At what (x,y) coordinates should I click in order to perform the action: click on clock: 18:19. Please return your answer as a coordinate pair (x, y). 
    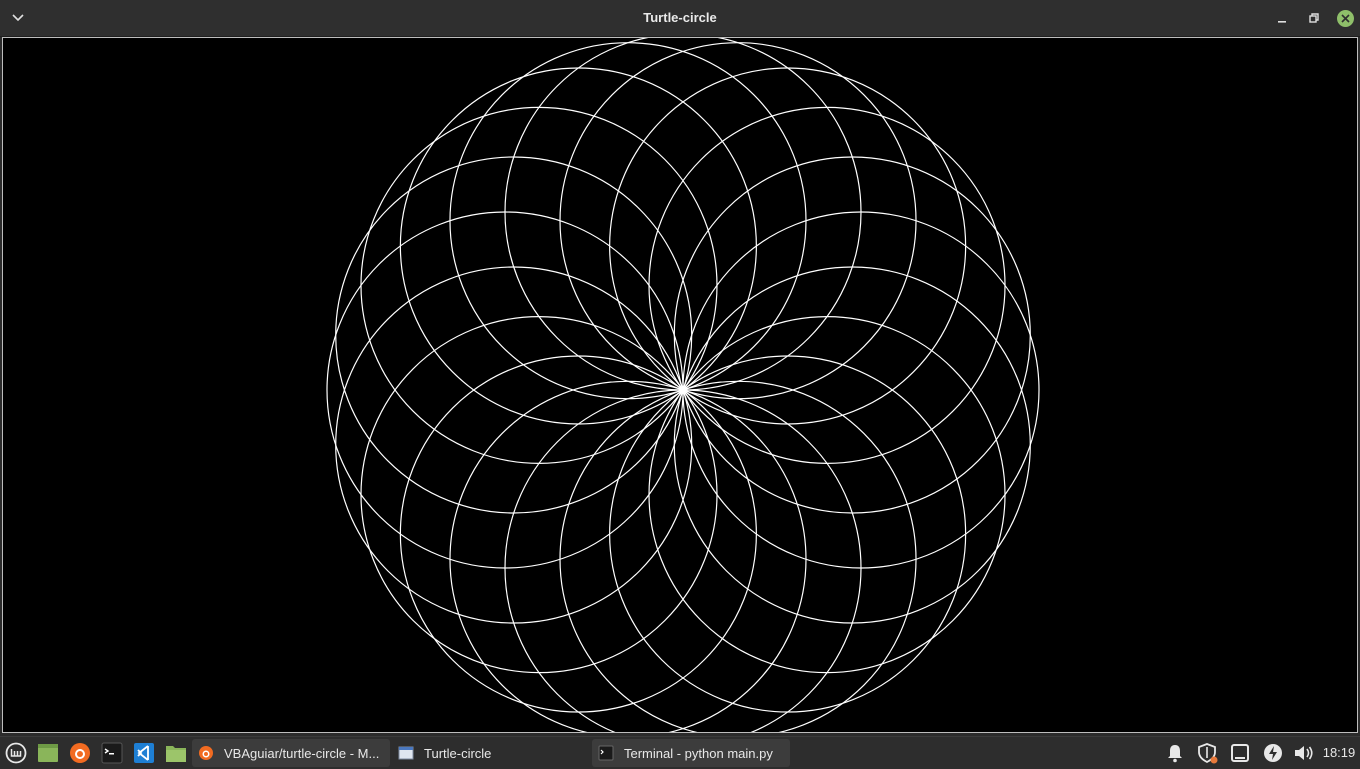
    Looking at the image, I should click on (1339, 753).